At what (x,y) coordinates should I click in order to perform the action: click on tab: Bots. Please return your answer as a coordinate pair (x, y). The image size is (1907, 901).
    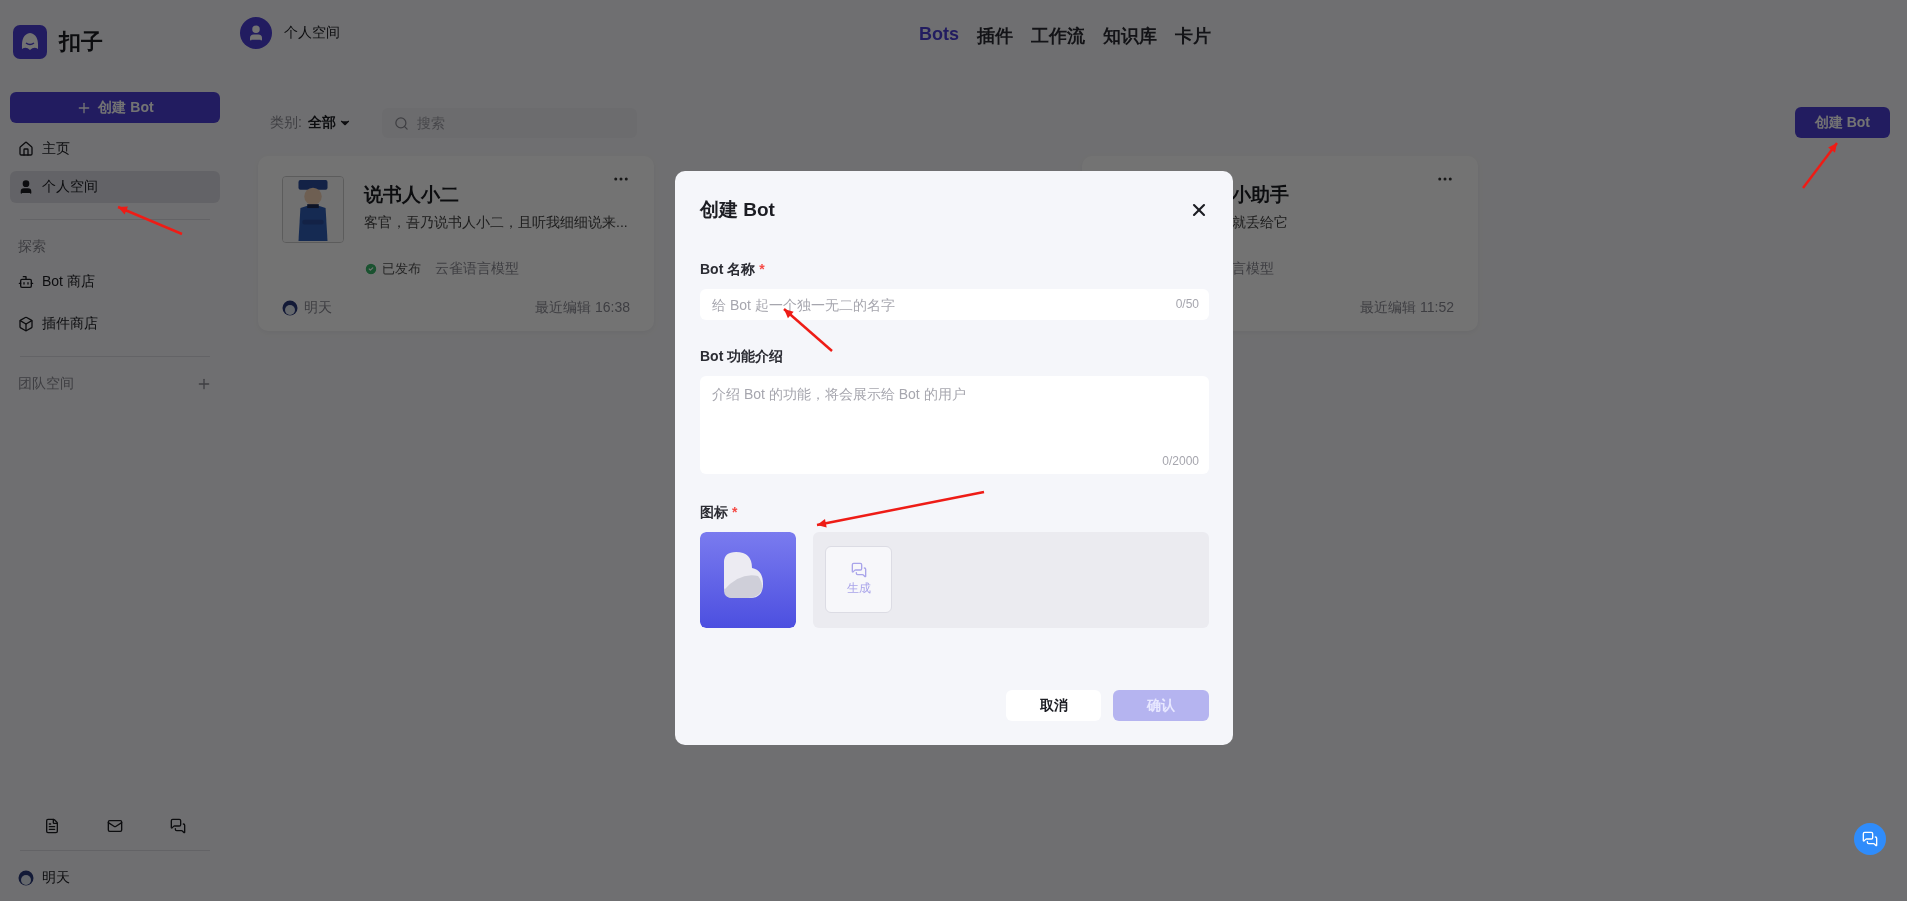
    Looking at the image, I should click on (939, 36).